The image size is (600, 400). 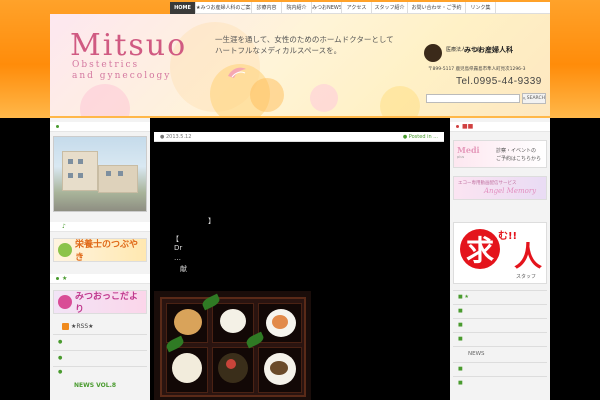 I want to click on angel-wing-icon, so click(x=237, y=72).